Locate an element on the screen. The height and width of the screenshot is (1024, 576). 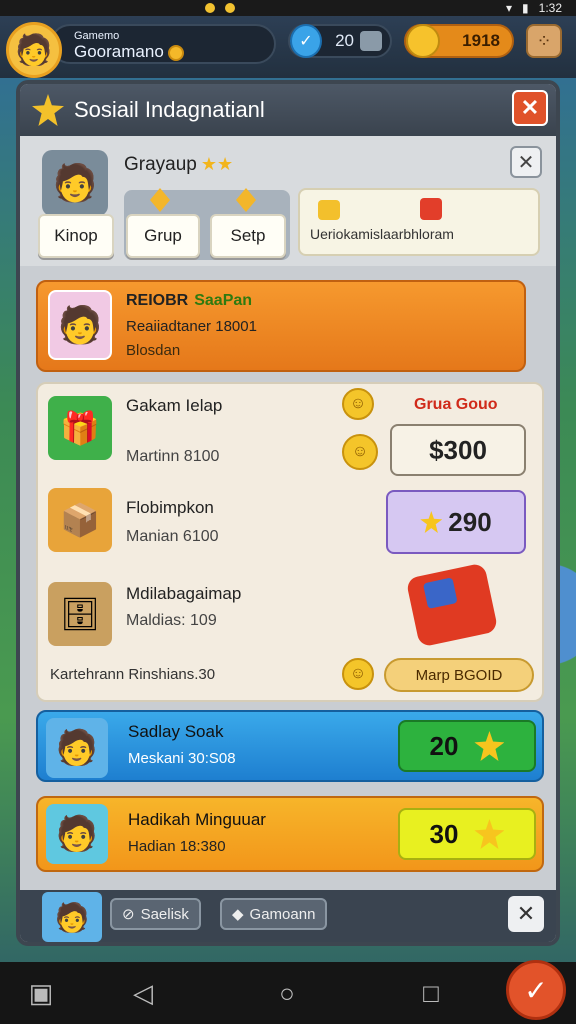
tab-grup: Grup is located at coordinates (163, 236).